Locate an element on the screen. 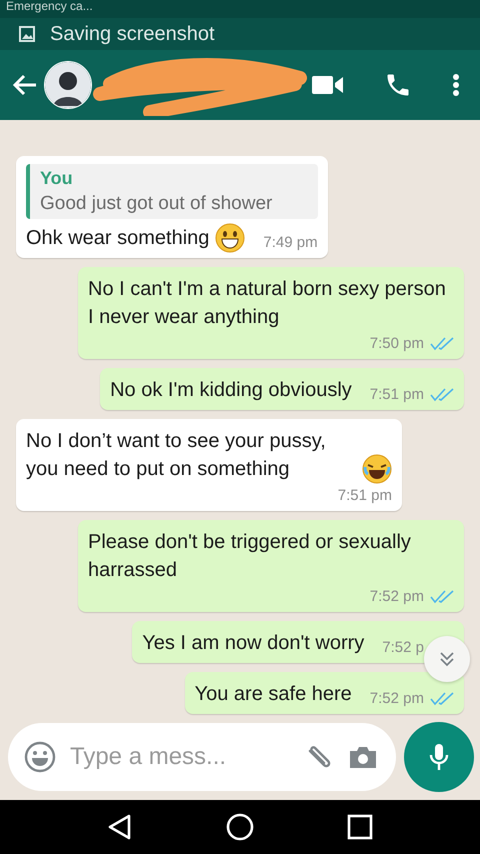 The height and width of the screenshot is (854, 480). message-text: Ohk wear something is located at coordinates (118, 238).